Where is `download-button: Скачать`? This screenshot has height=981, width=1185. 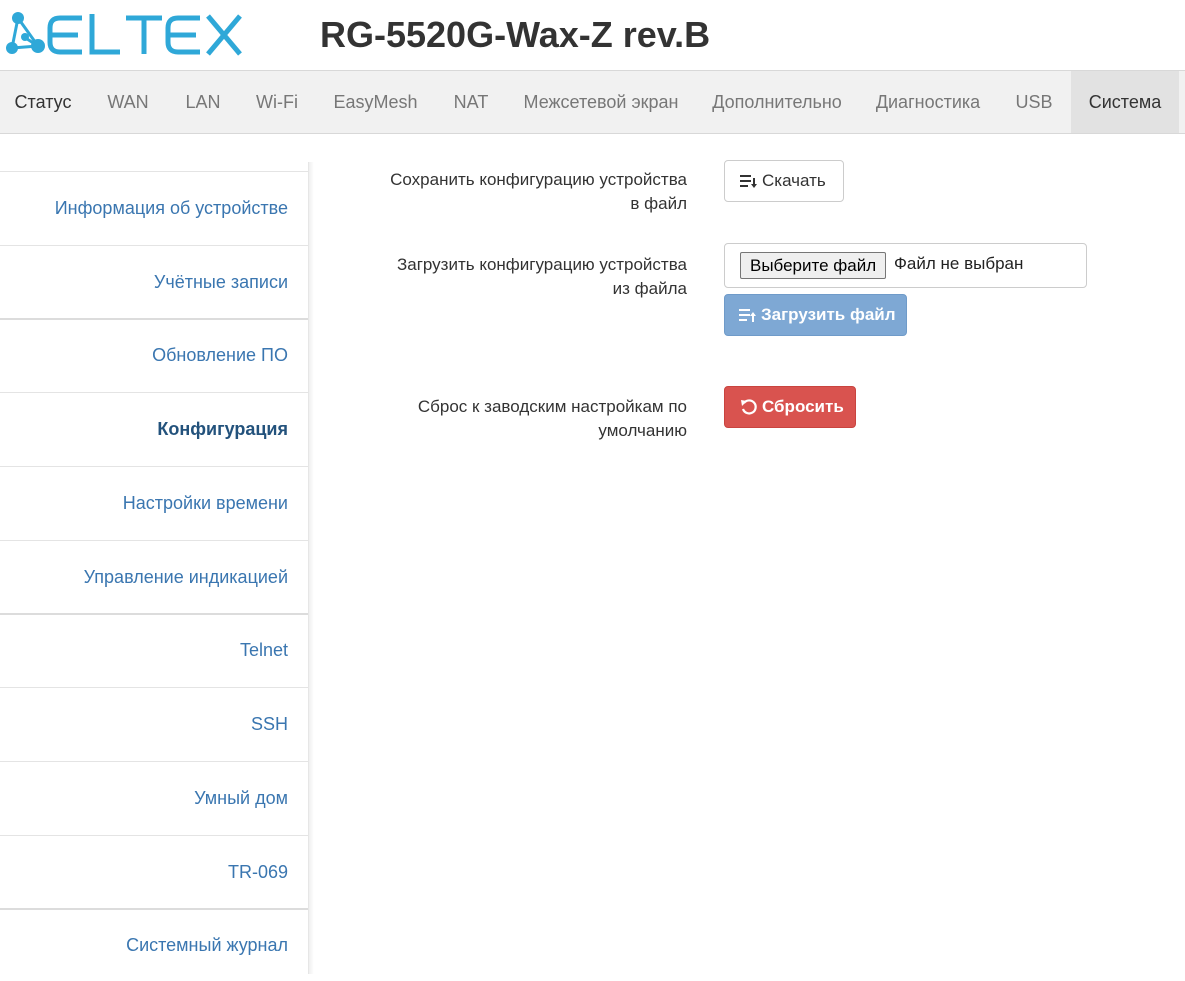
download-button: Скачать is located at coordinates (784, 181).